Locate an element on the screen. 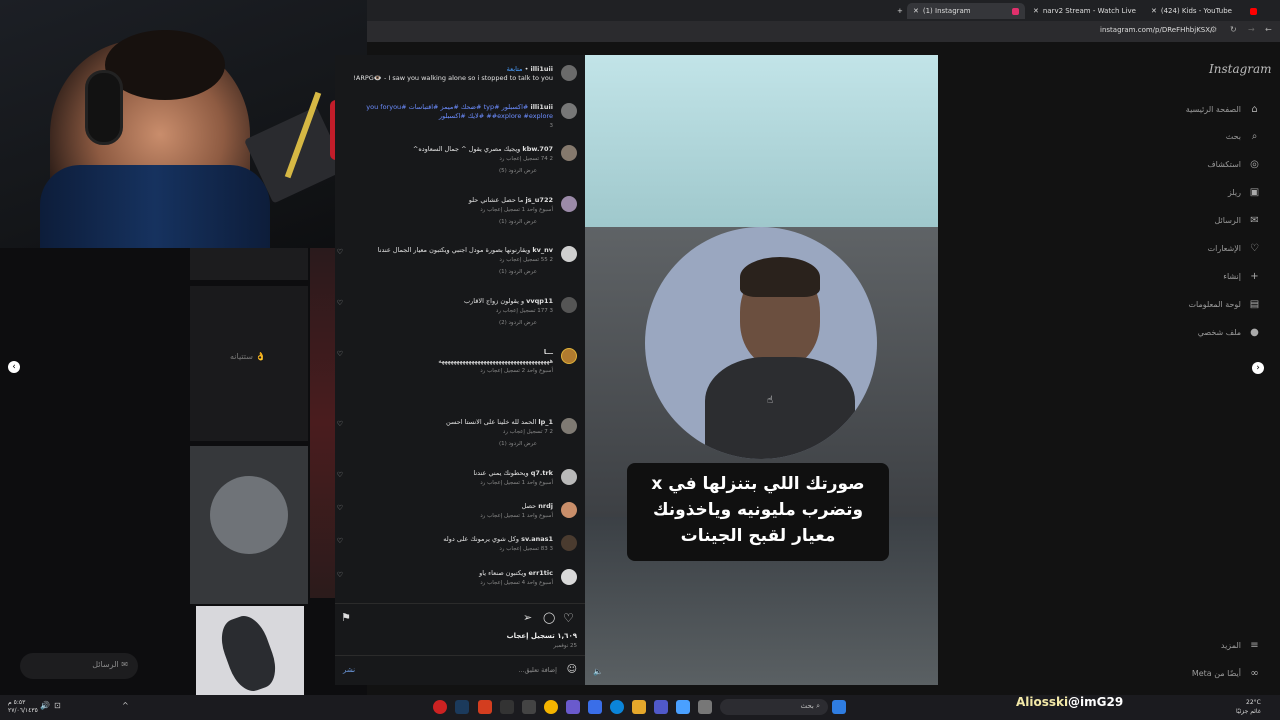 Image resolution: width=1280 pixels, height=720 pixels. chevron-left-icon: ‹ is located at coordinates (14, 367).